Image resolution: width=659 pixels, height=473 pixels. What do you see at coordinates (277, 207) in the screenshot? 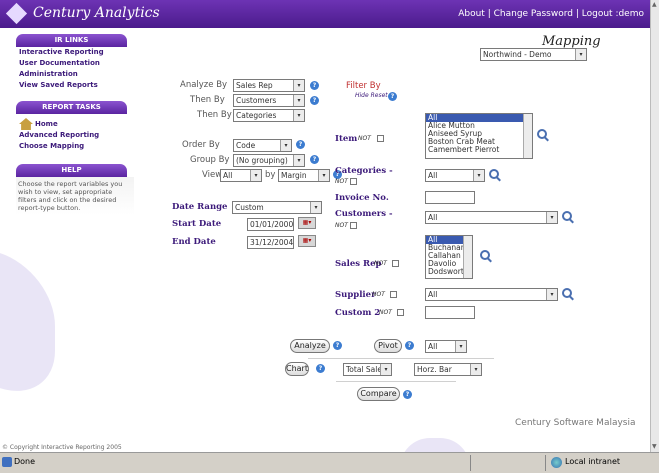
I see `date-range-select: Custom ▾` at bounding box center [277, 207].